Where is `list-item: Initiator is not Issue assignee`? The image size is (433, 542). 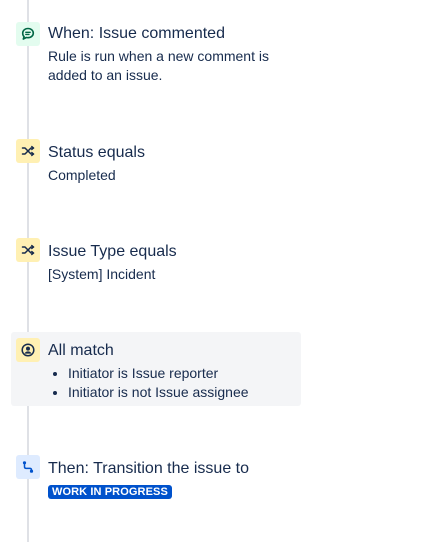
list-item: Initiator is not Issue assignee is located at coordinates (158, 392).